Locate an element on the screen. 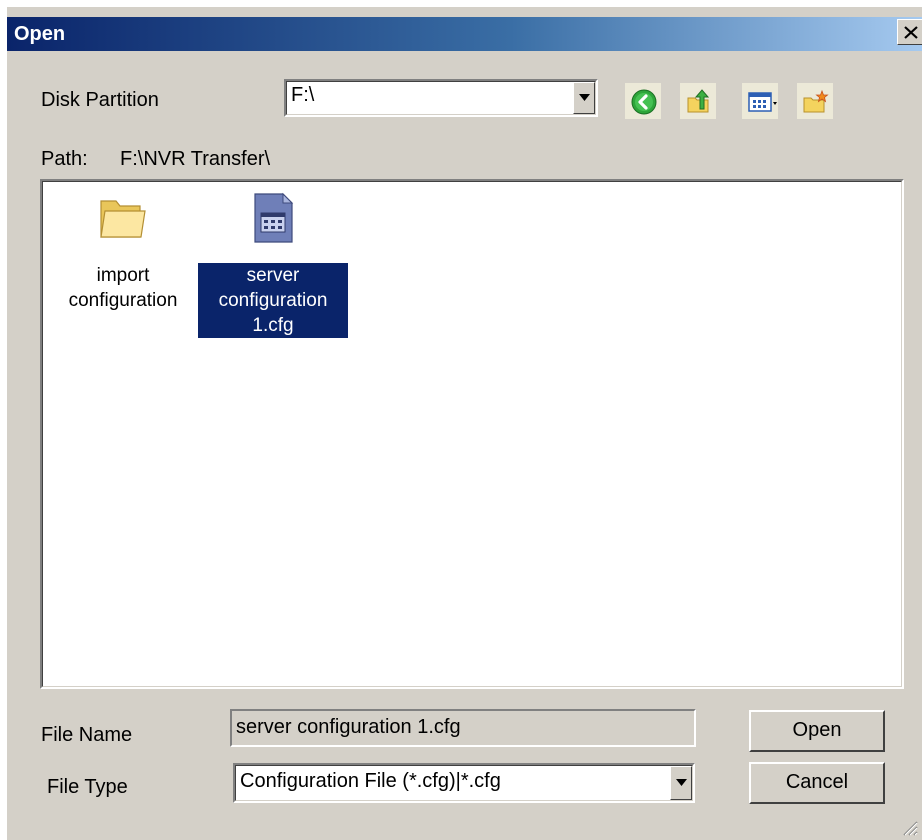  resize-grip-icon is located at coordinates (909, 827).